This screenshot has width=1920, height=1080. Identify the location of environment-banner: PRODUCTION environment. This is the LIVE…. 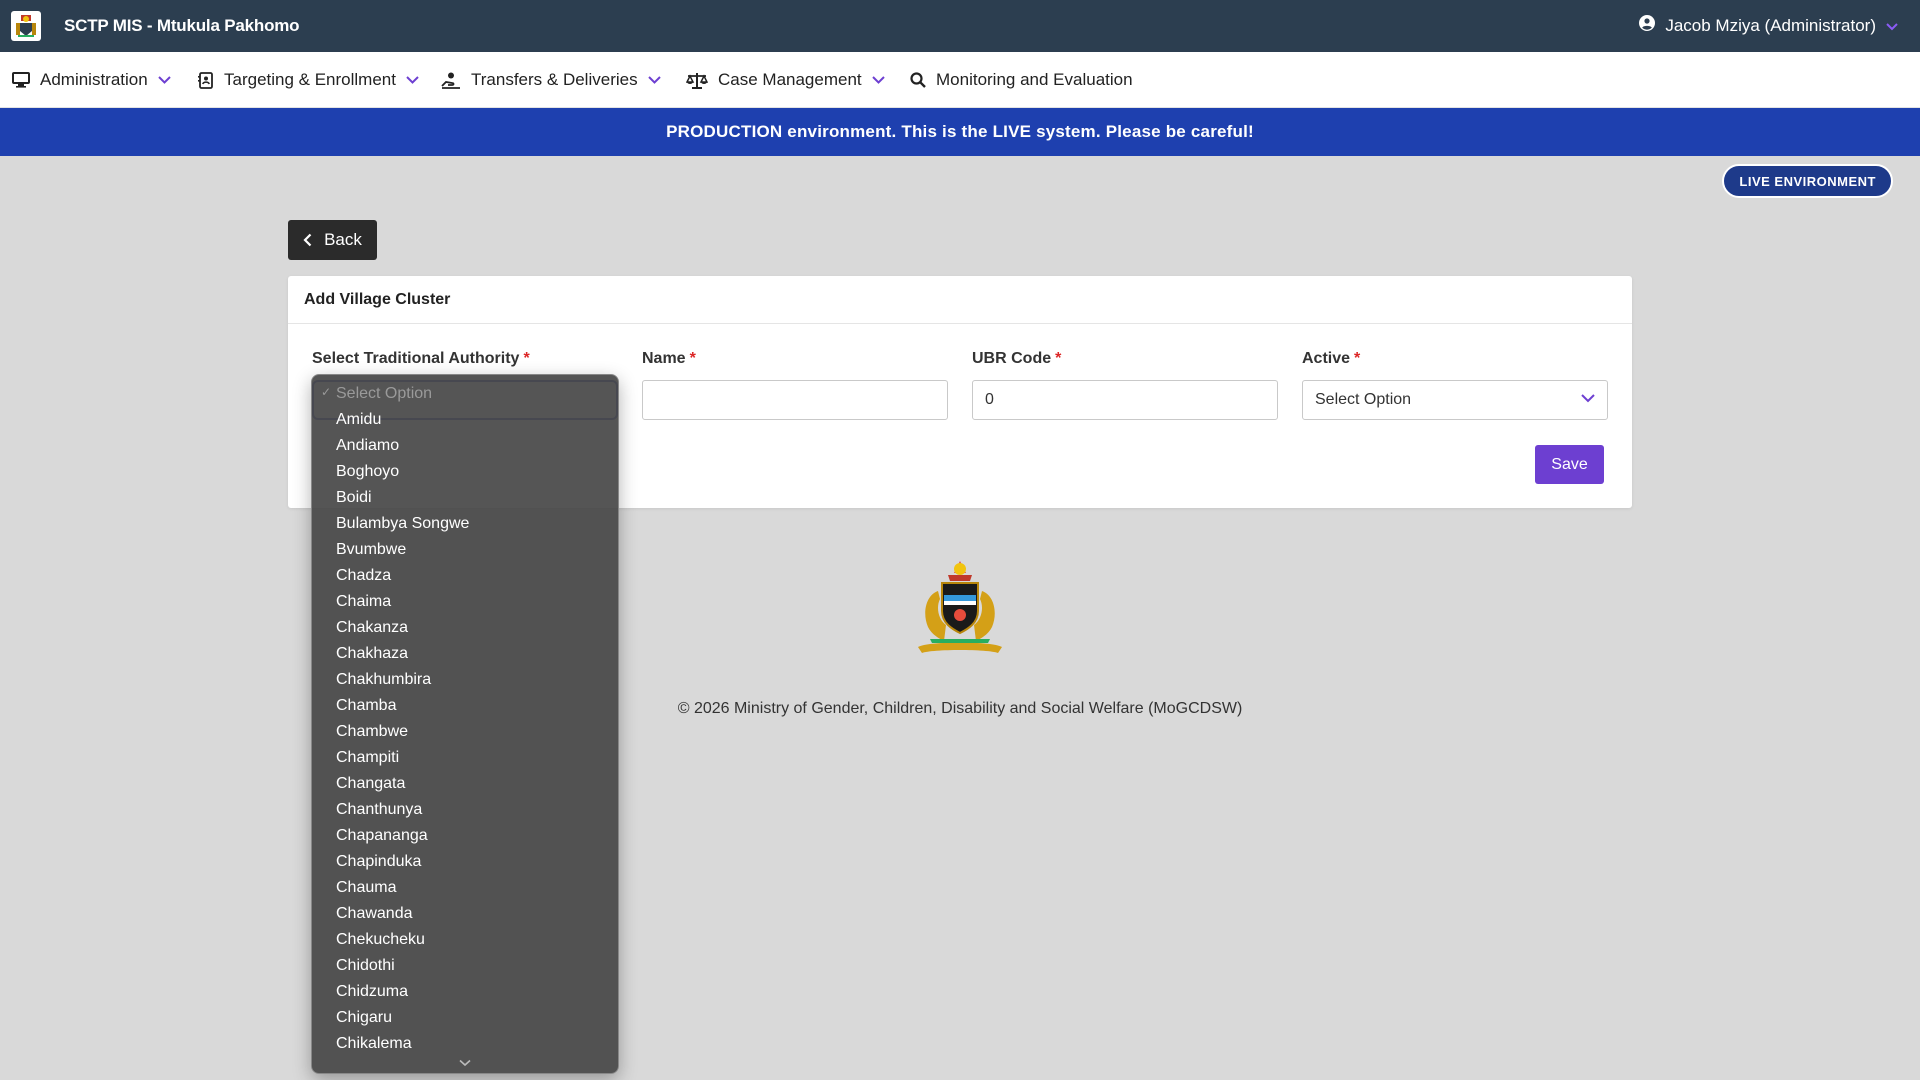
(960, 132).